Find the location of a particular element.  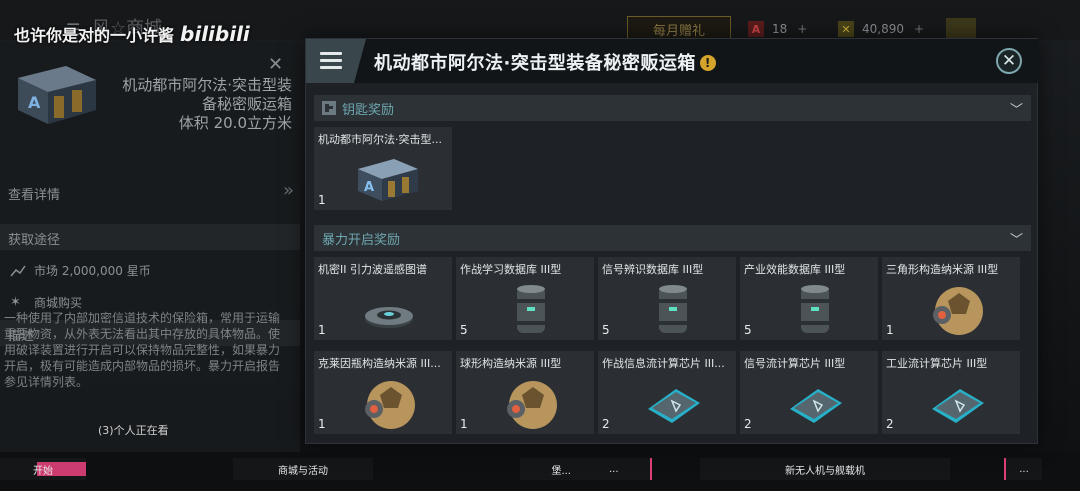

watermark-text: 也许你是对的一小许酱 is located at coordinates (94, 35).